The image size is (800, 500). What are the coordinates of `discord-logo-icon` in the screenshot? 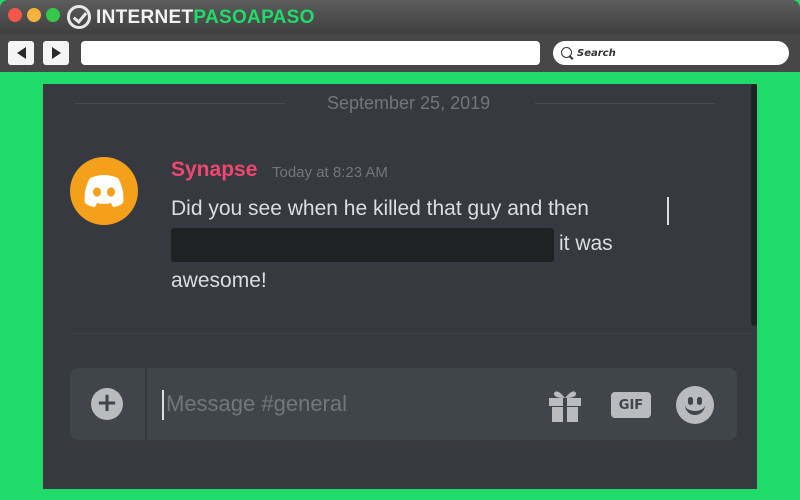 It's located at (104, 191).